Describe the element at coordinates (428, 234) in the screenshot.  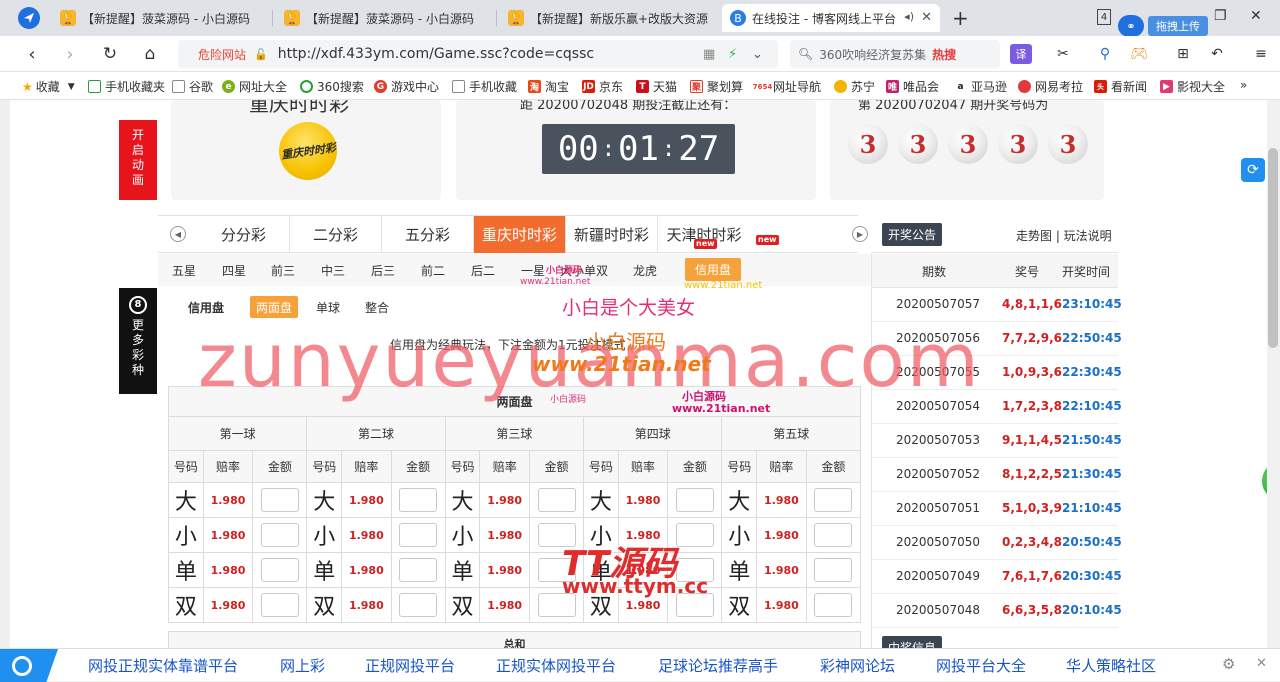
I see `tab-lottery: 五分彩` at that location.